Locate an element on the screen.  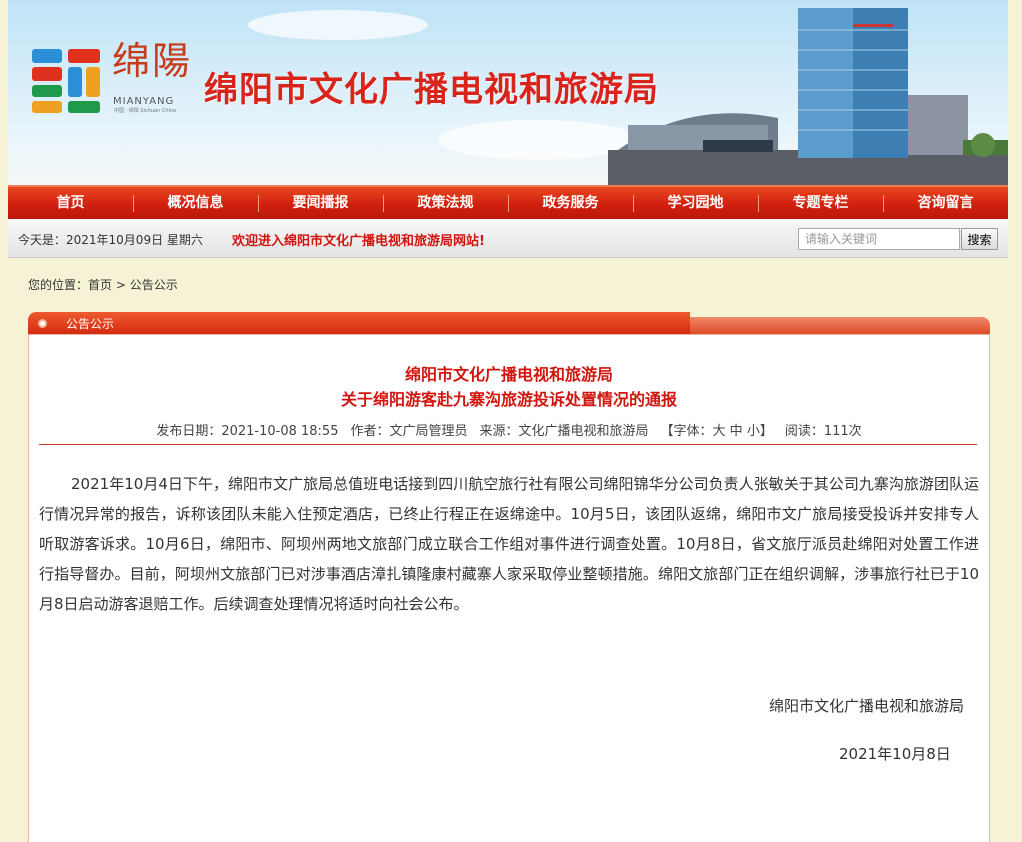
nav-item-policy: 政策法规 is located at coordinates (445, 203).